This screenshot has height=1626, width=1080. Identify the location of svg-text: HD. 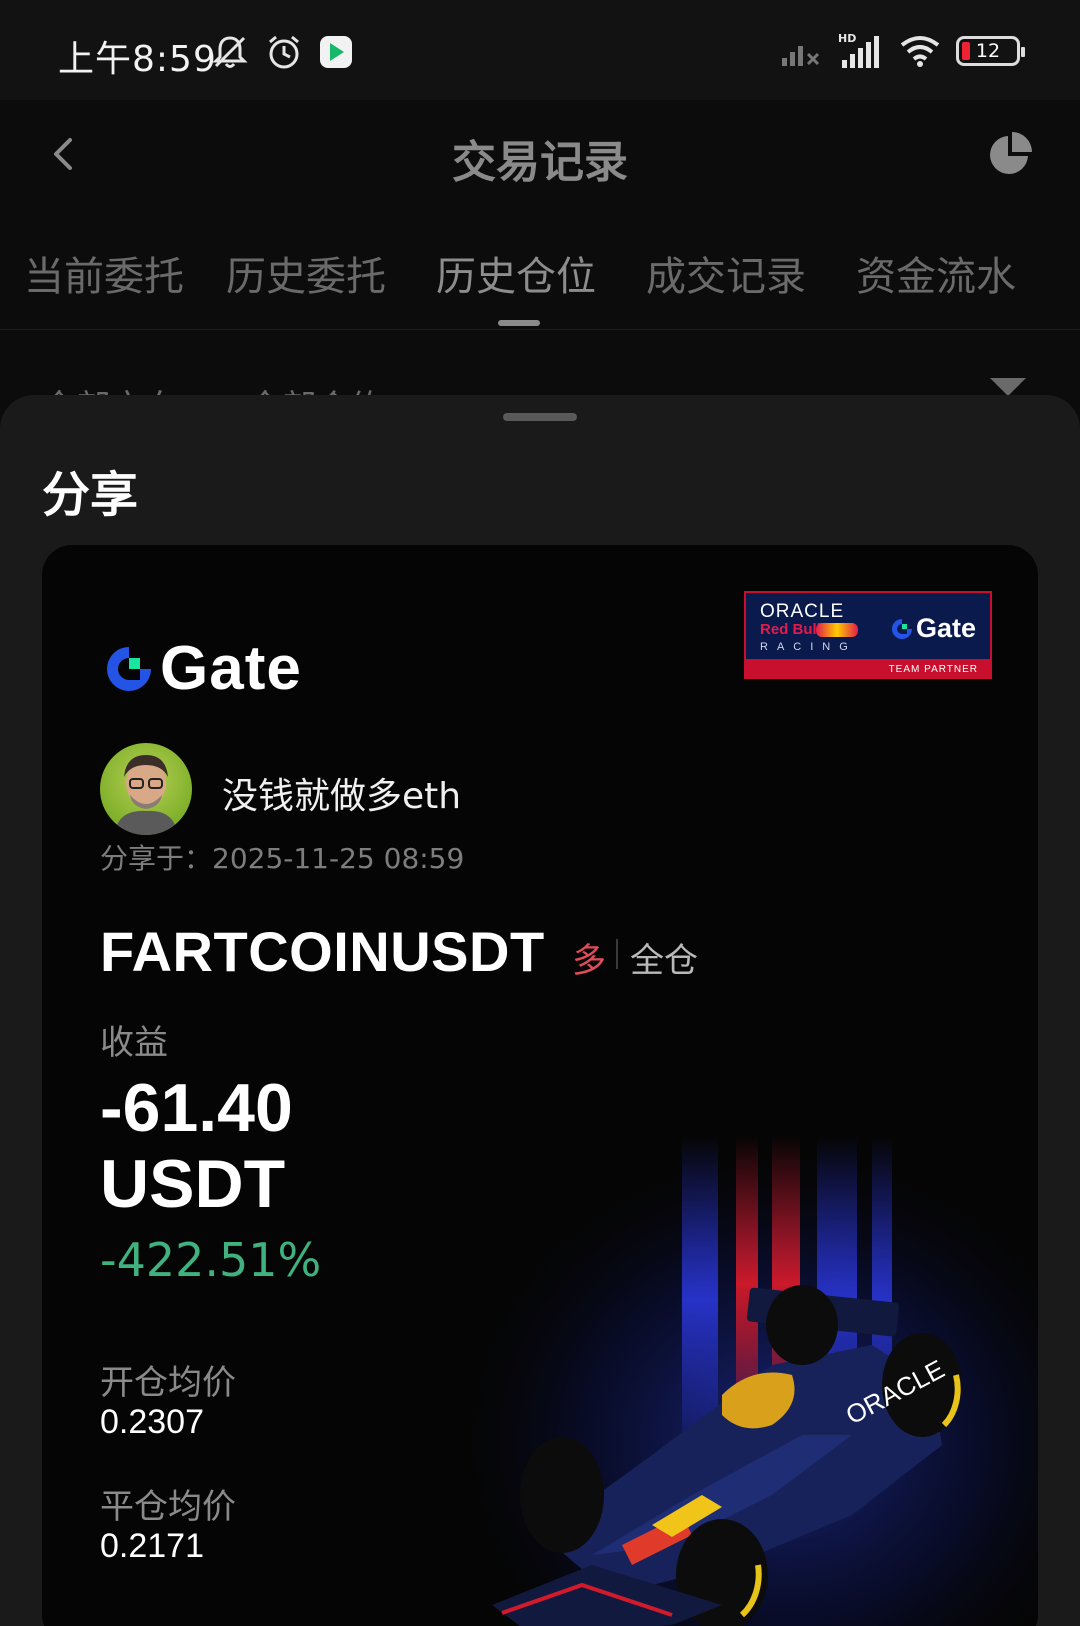
(847, 38).